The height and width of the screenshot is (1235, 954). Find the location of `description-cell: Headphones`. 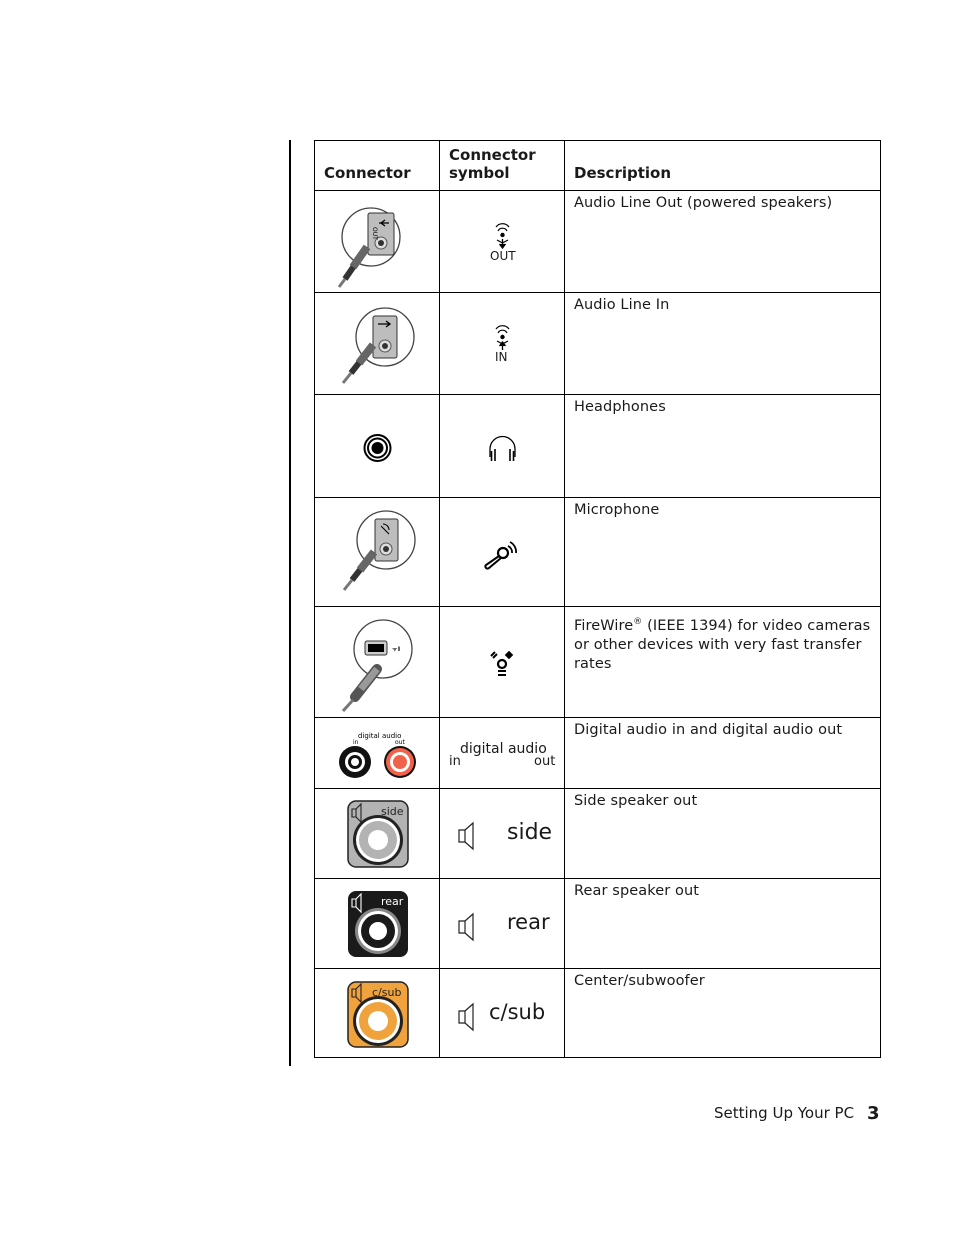

description-cell: Headphones is located at coordinates (722, 446).